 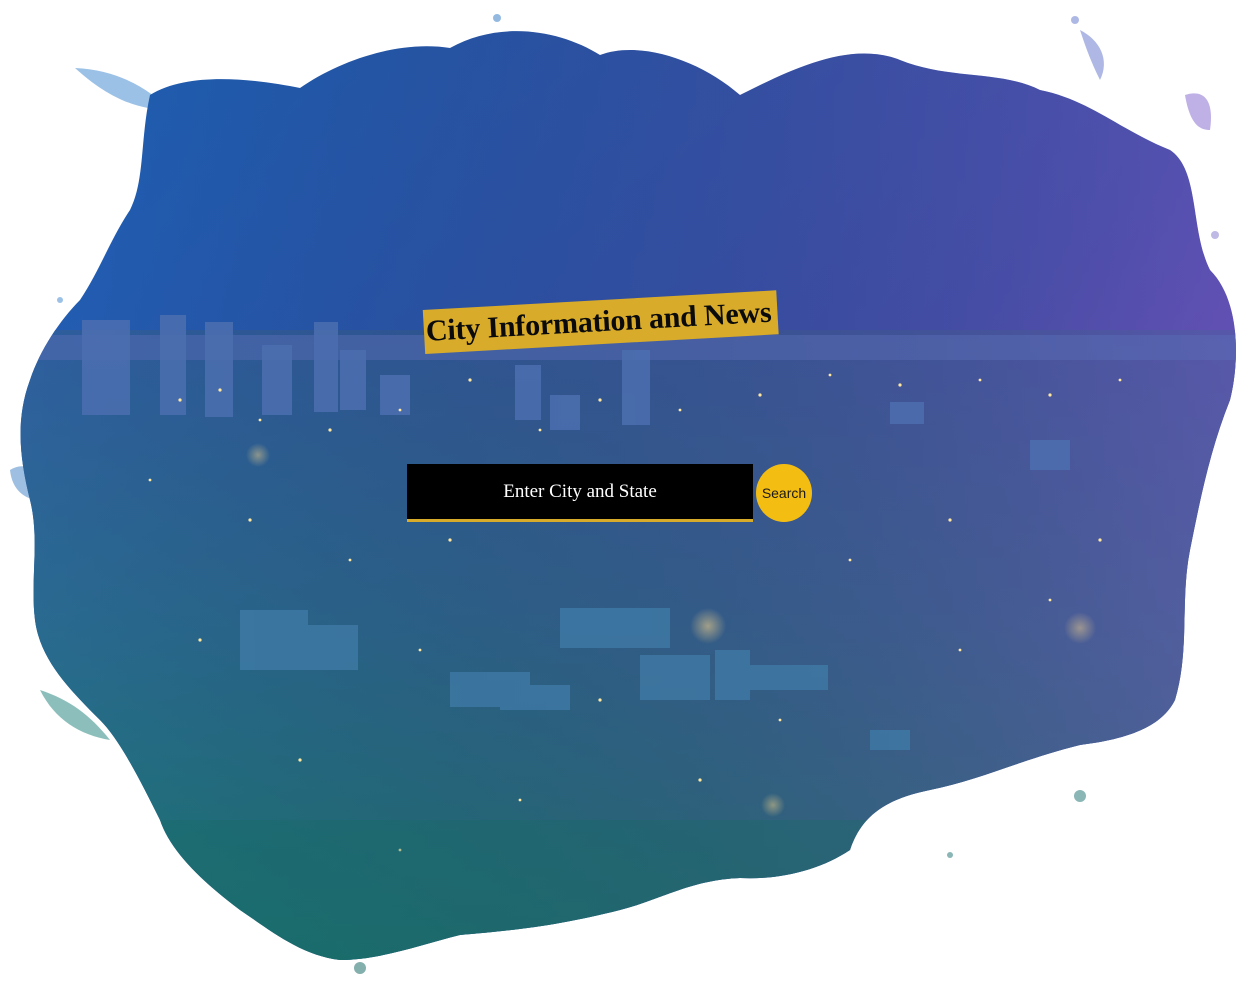 What do you see at coordinates (784, 493) in the screenshot?
I see `search-button: Search` at bounding box center [784, 493].